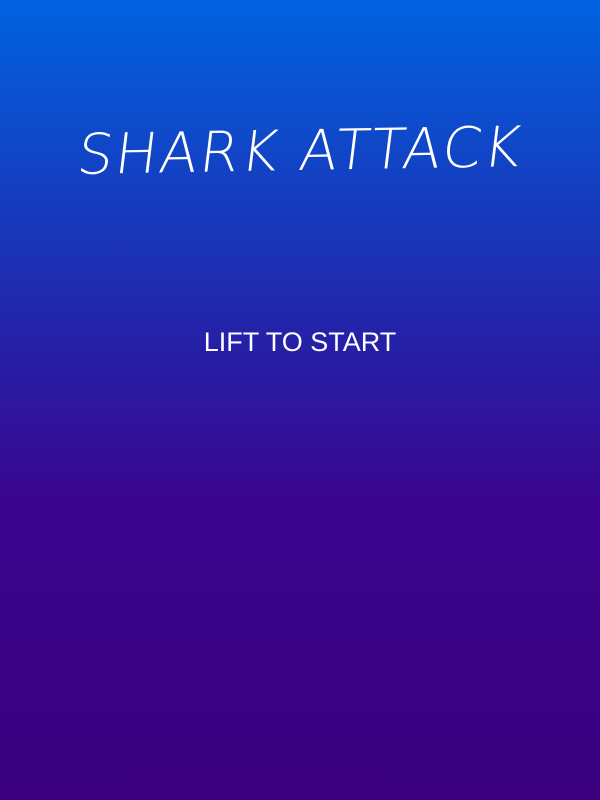 Image resolution: width=600 pixels, height=800 pixels. I want to click on game-title: SHARK ATTACK, so click(300, 151).